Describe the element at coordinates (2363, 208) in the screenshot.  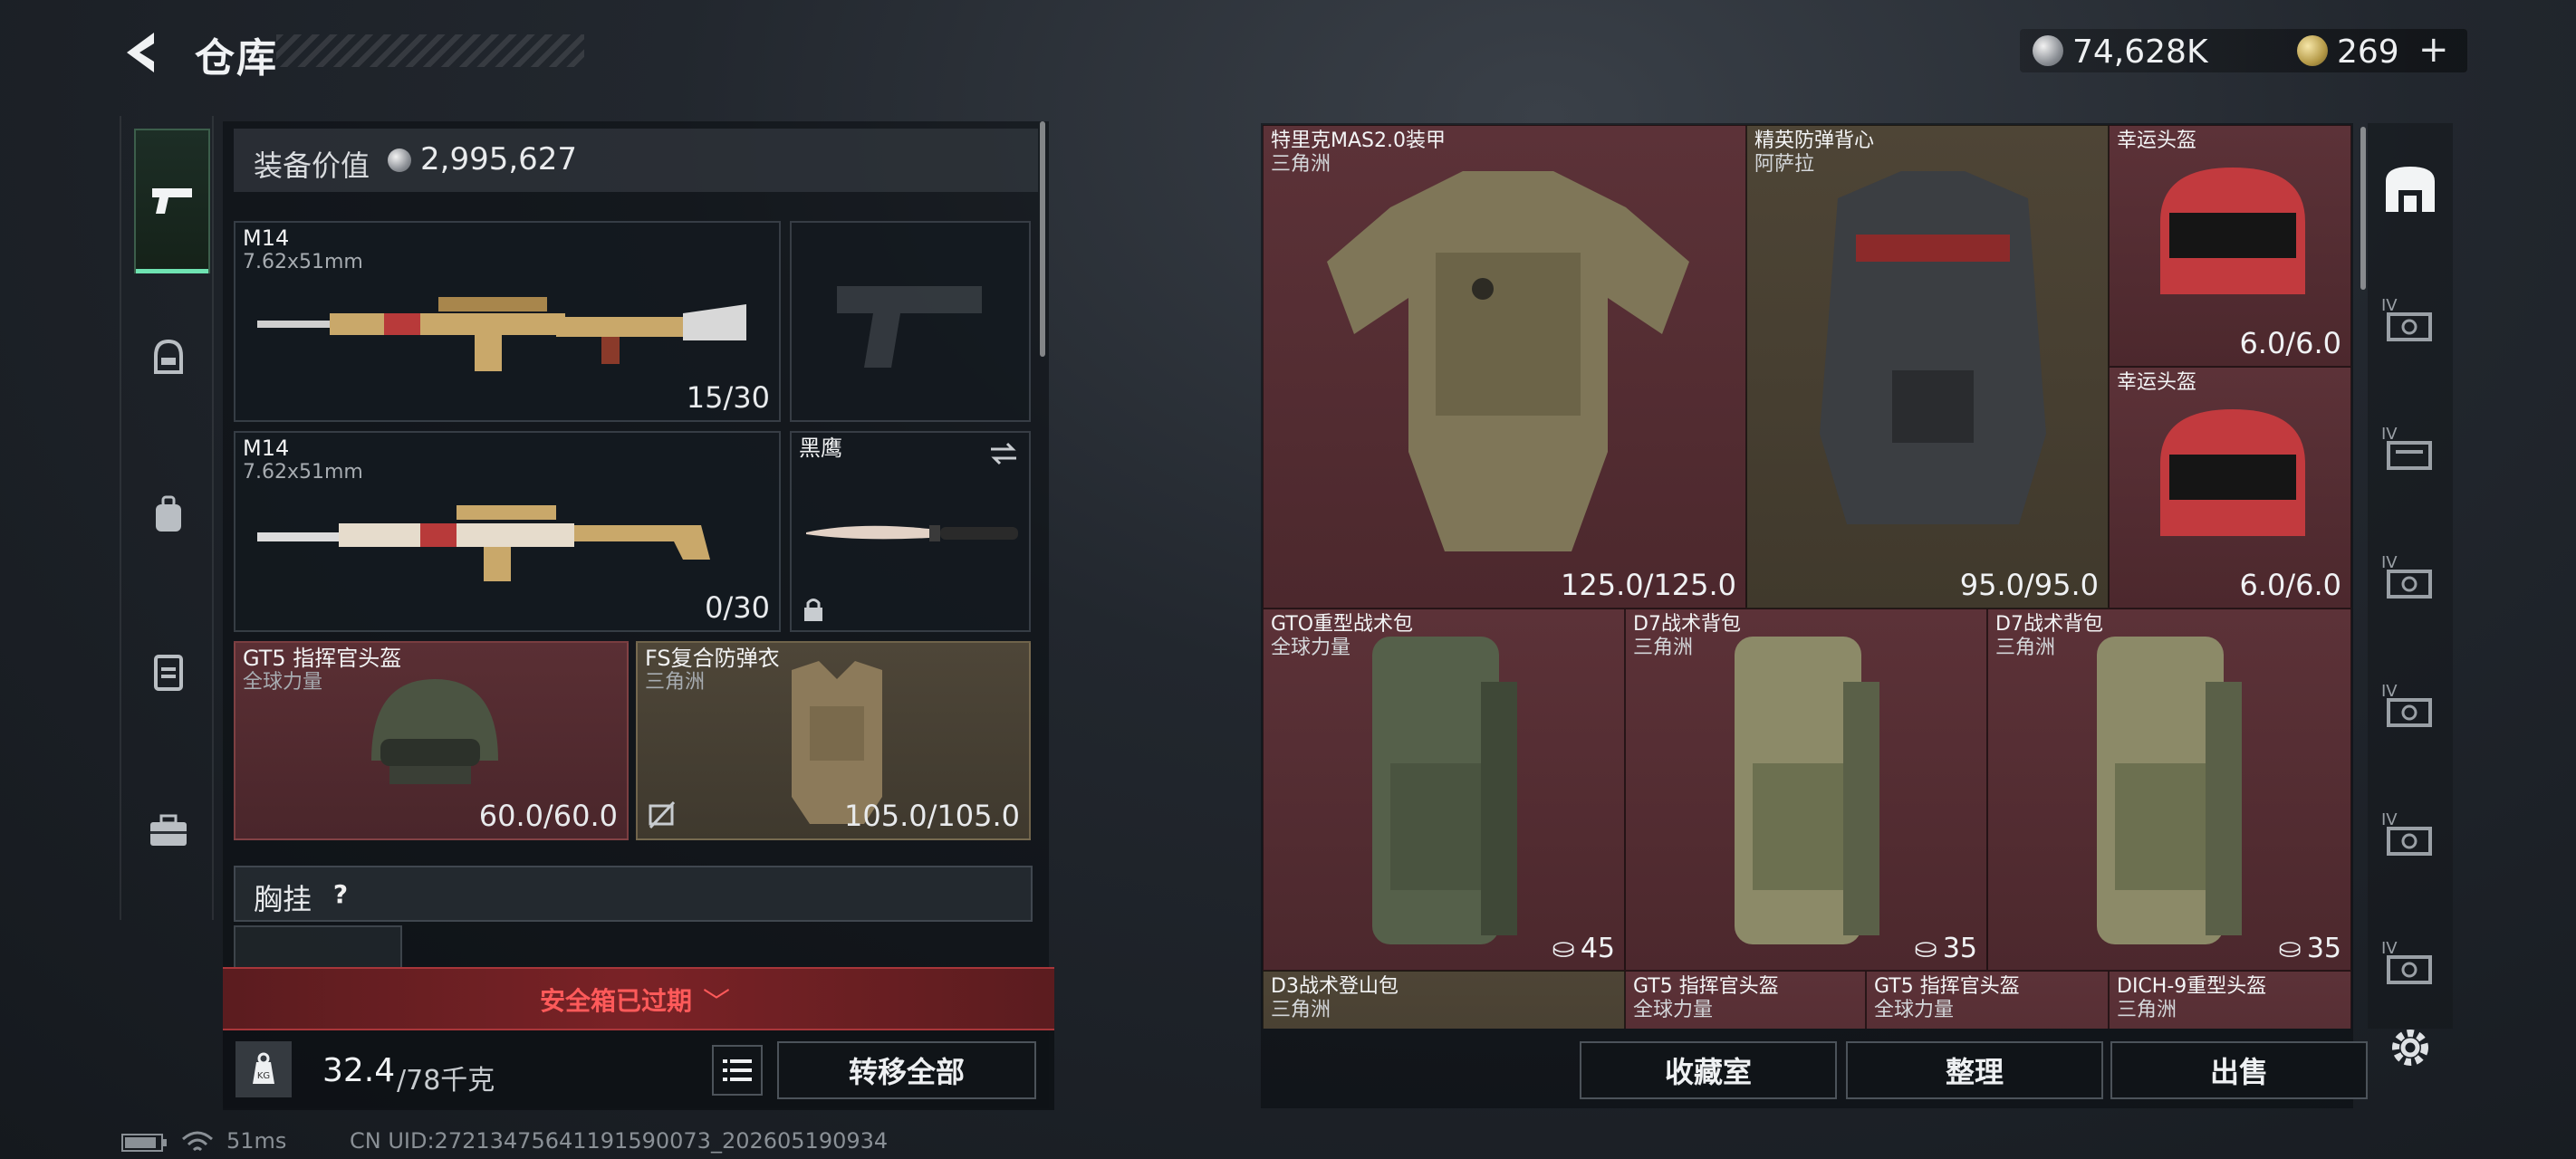
I see `stash-scrollbar` at that location.